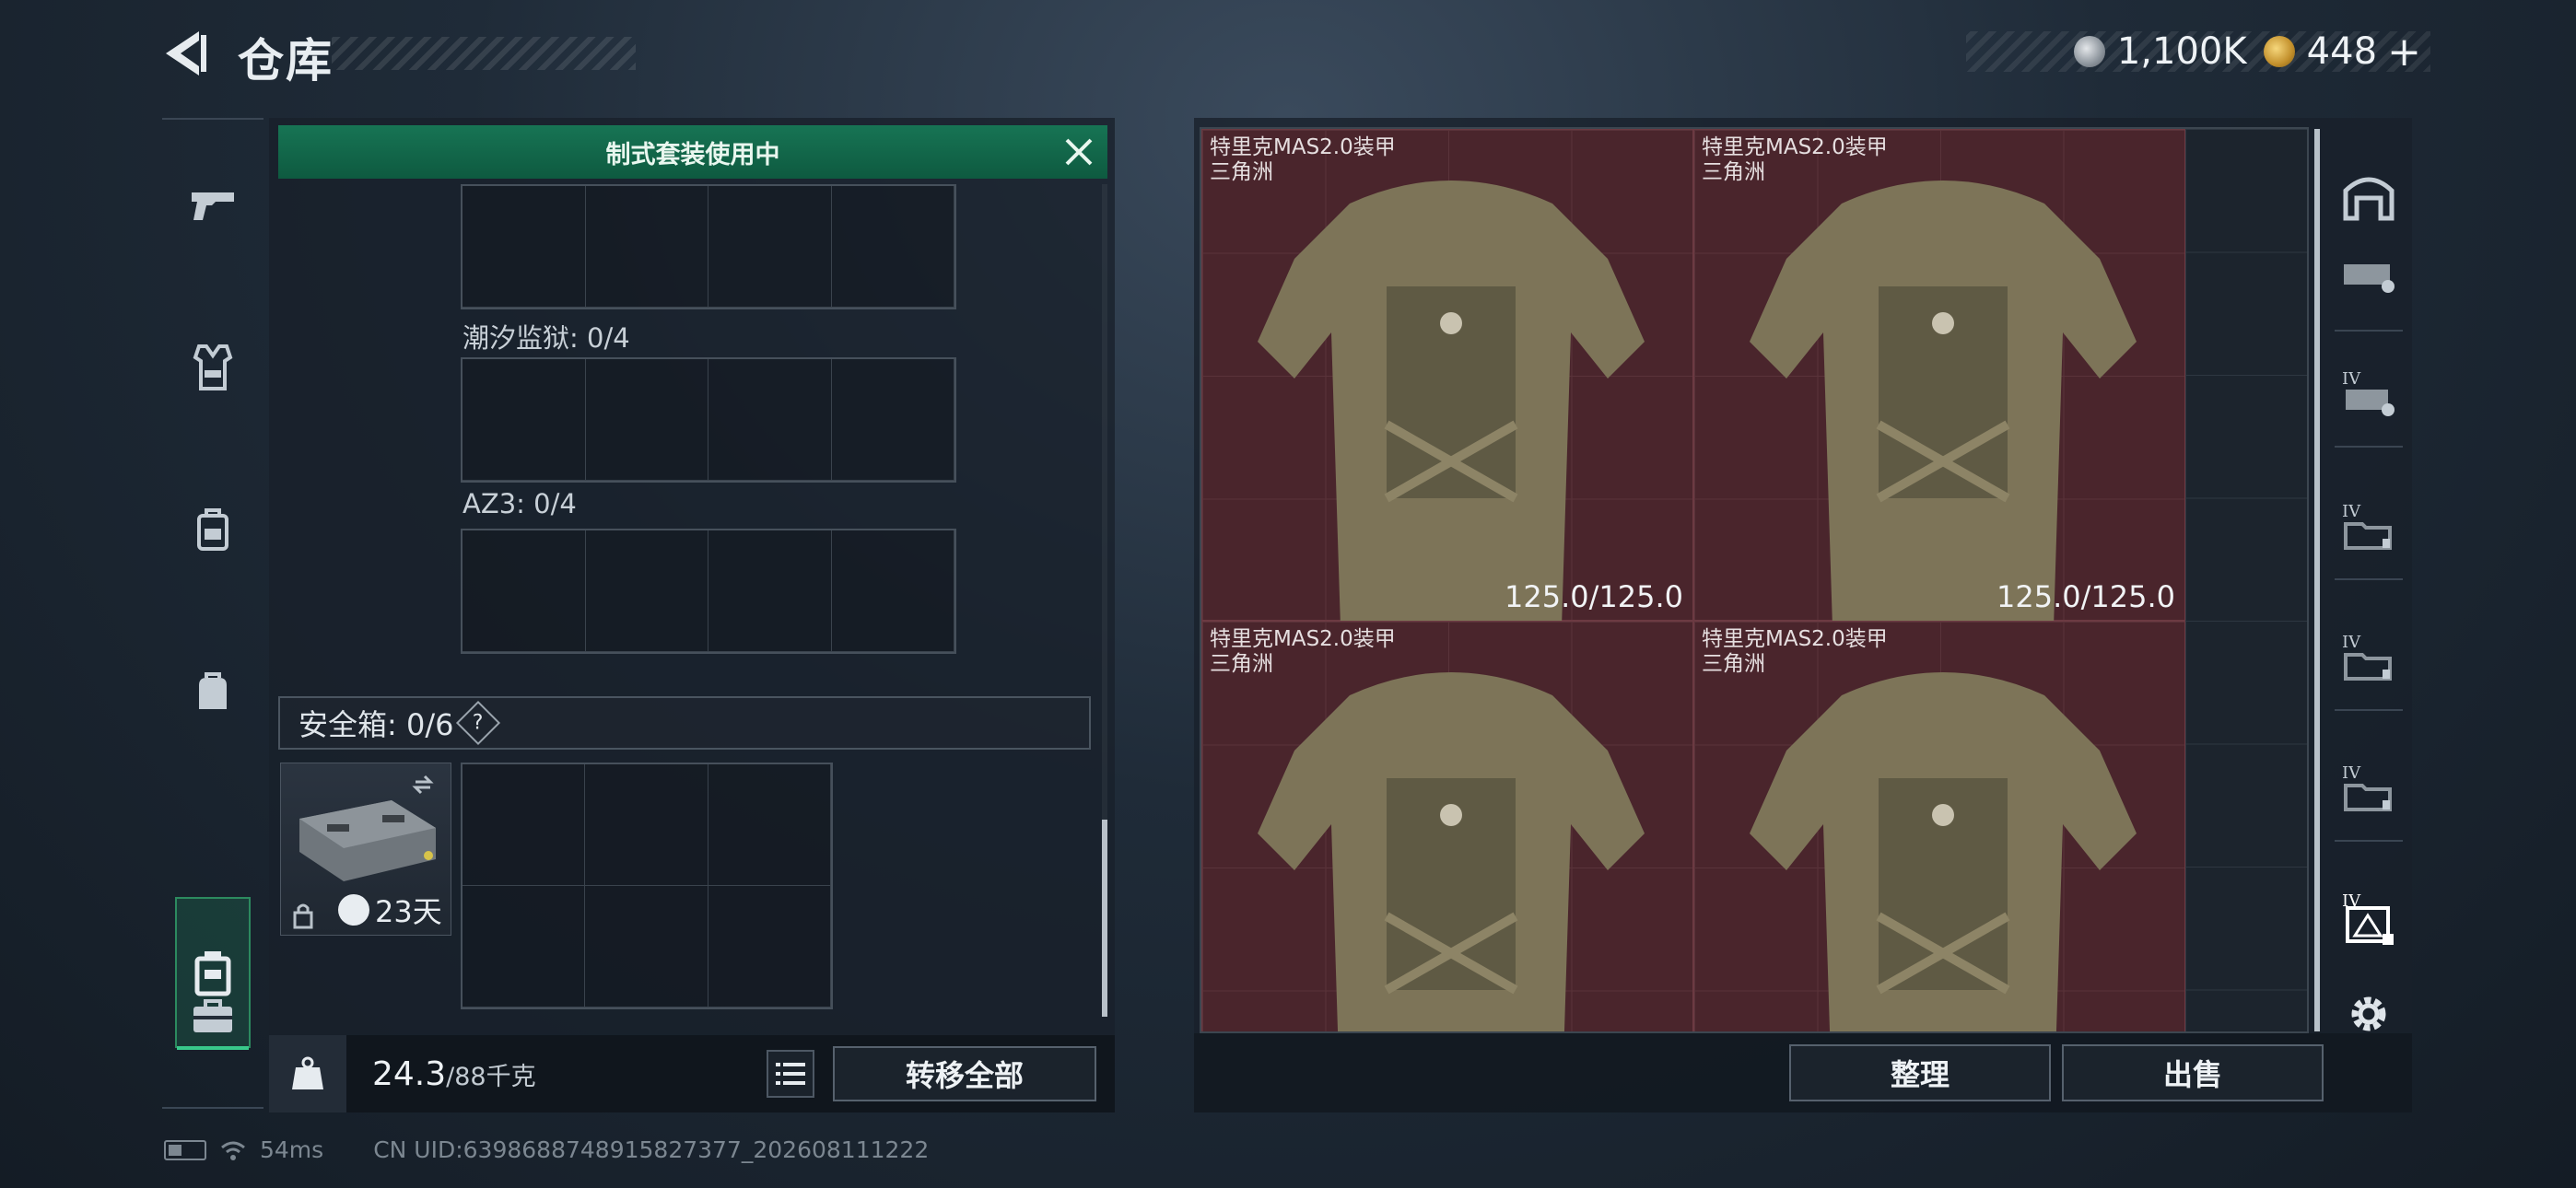  Describe the element at coordinates (491, 1076) in the screenshot. I see `weight-max: /88千克` at that location.